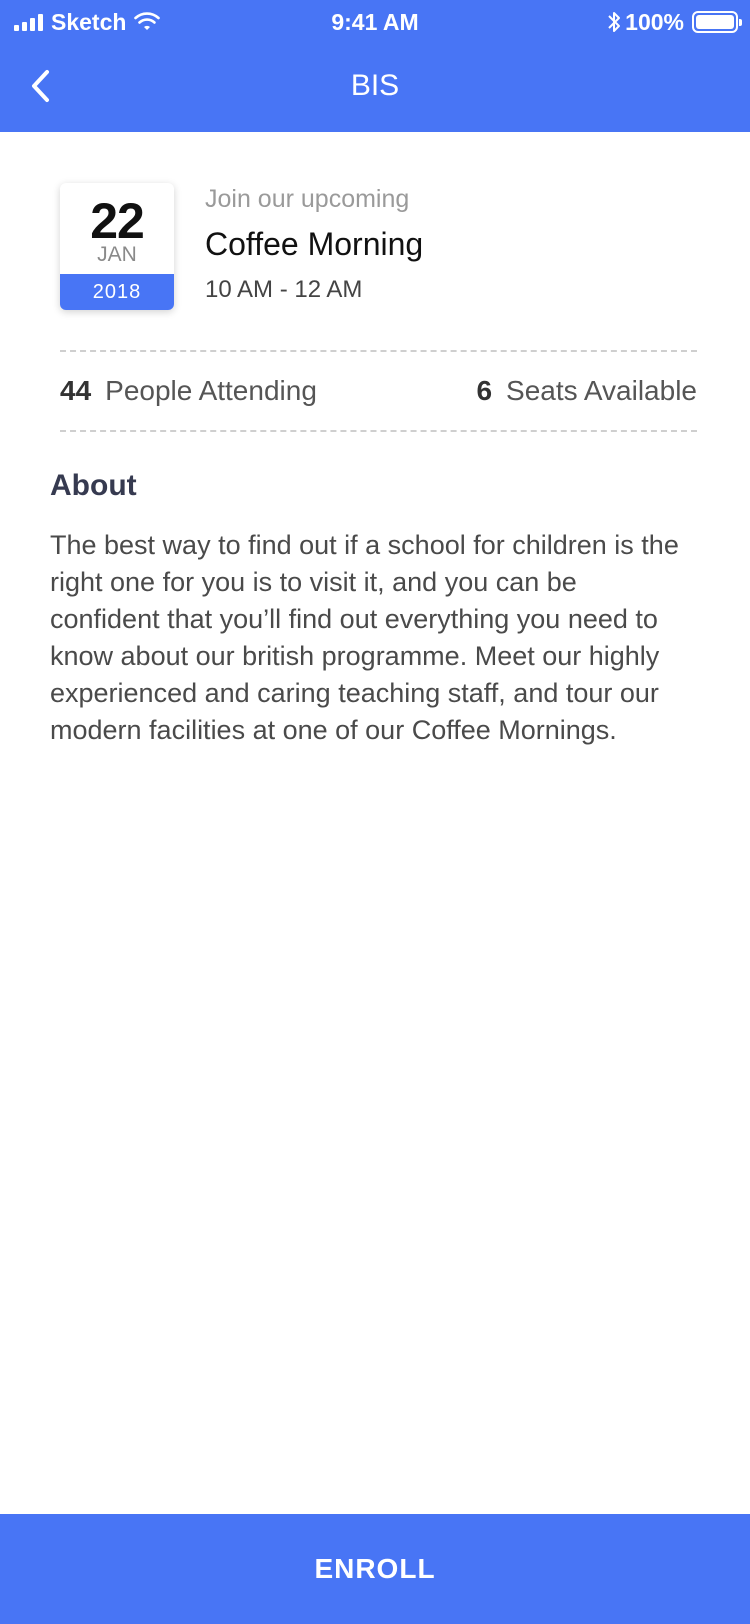  What do you see at coordinates (117, 292) in the screenshot?
I see `date-year: 2018` at bounding box center [117, 292].